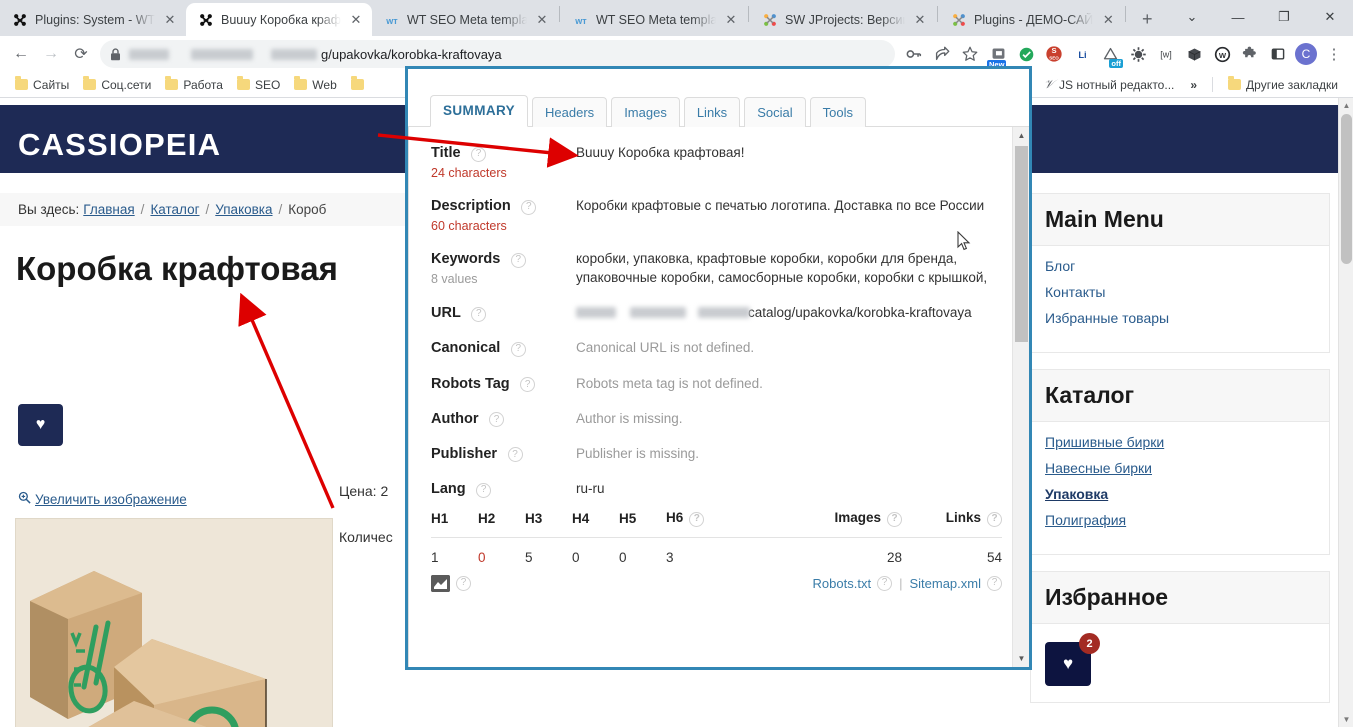 This screenshot has width=1353, height=727. Describe the element at coordinates (1082, 54) in the screenshot. I see `linkedin-extension-icon: Li` at that location.